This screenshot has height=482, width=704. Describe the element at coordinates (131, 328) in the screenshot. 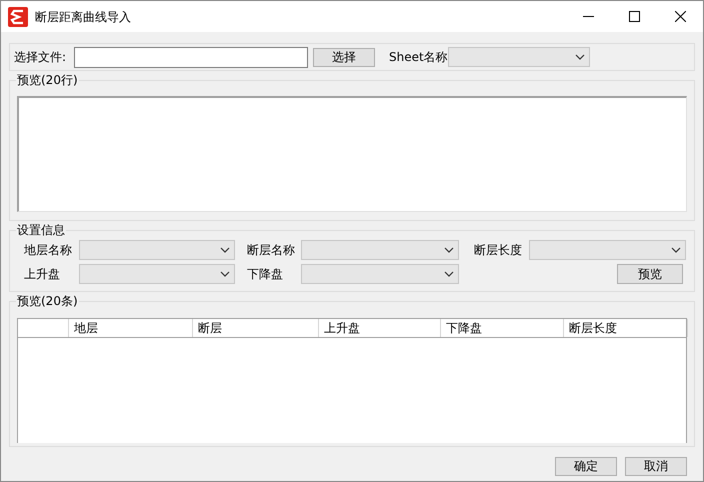

I see `column-header: 地层` at that location.